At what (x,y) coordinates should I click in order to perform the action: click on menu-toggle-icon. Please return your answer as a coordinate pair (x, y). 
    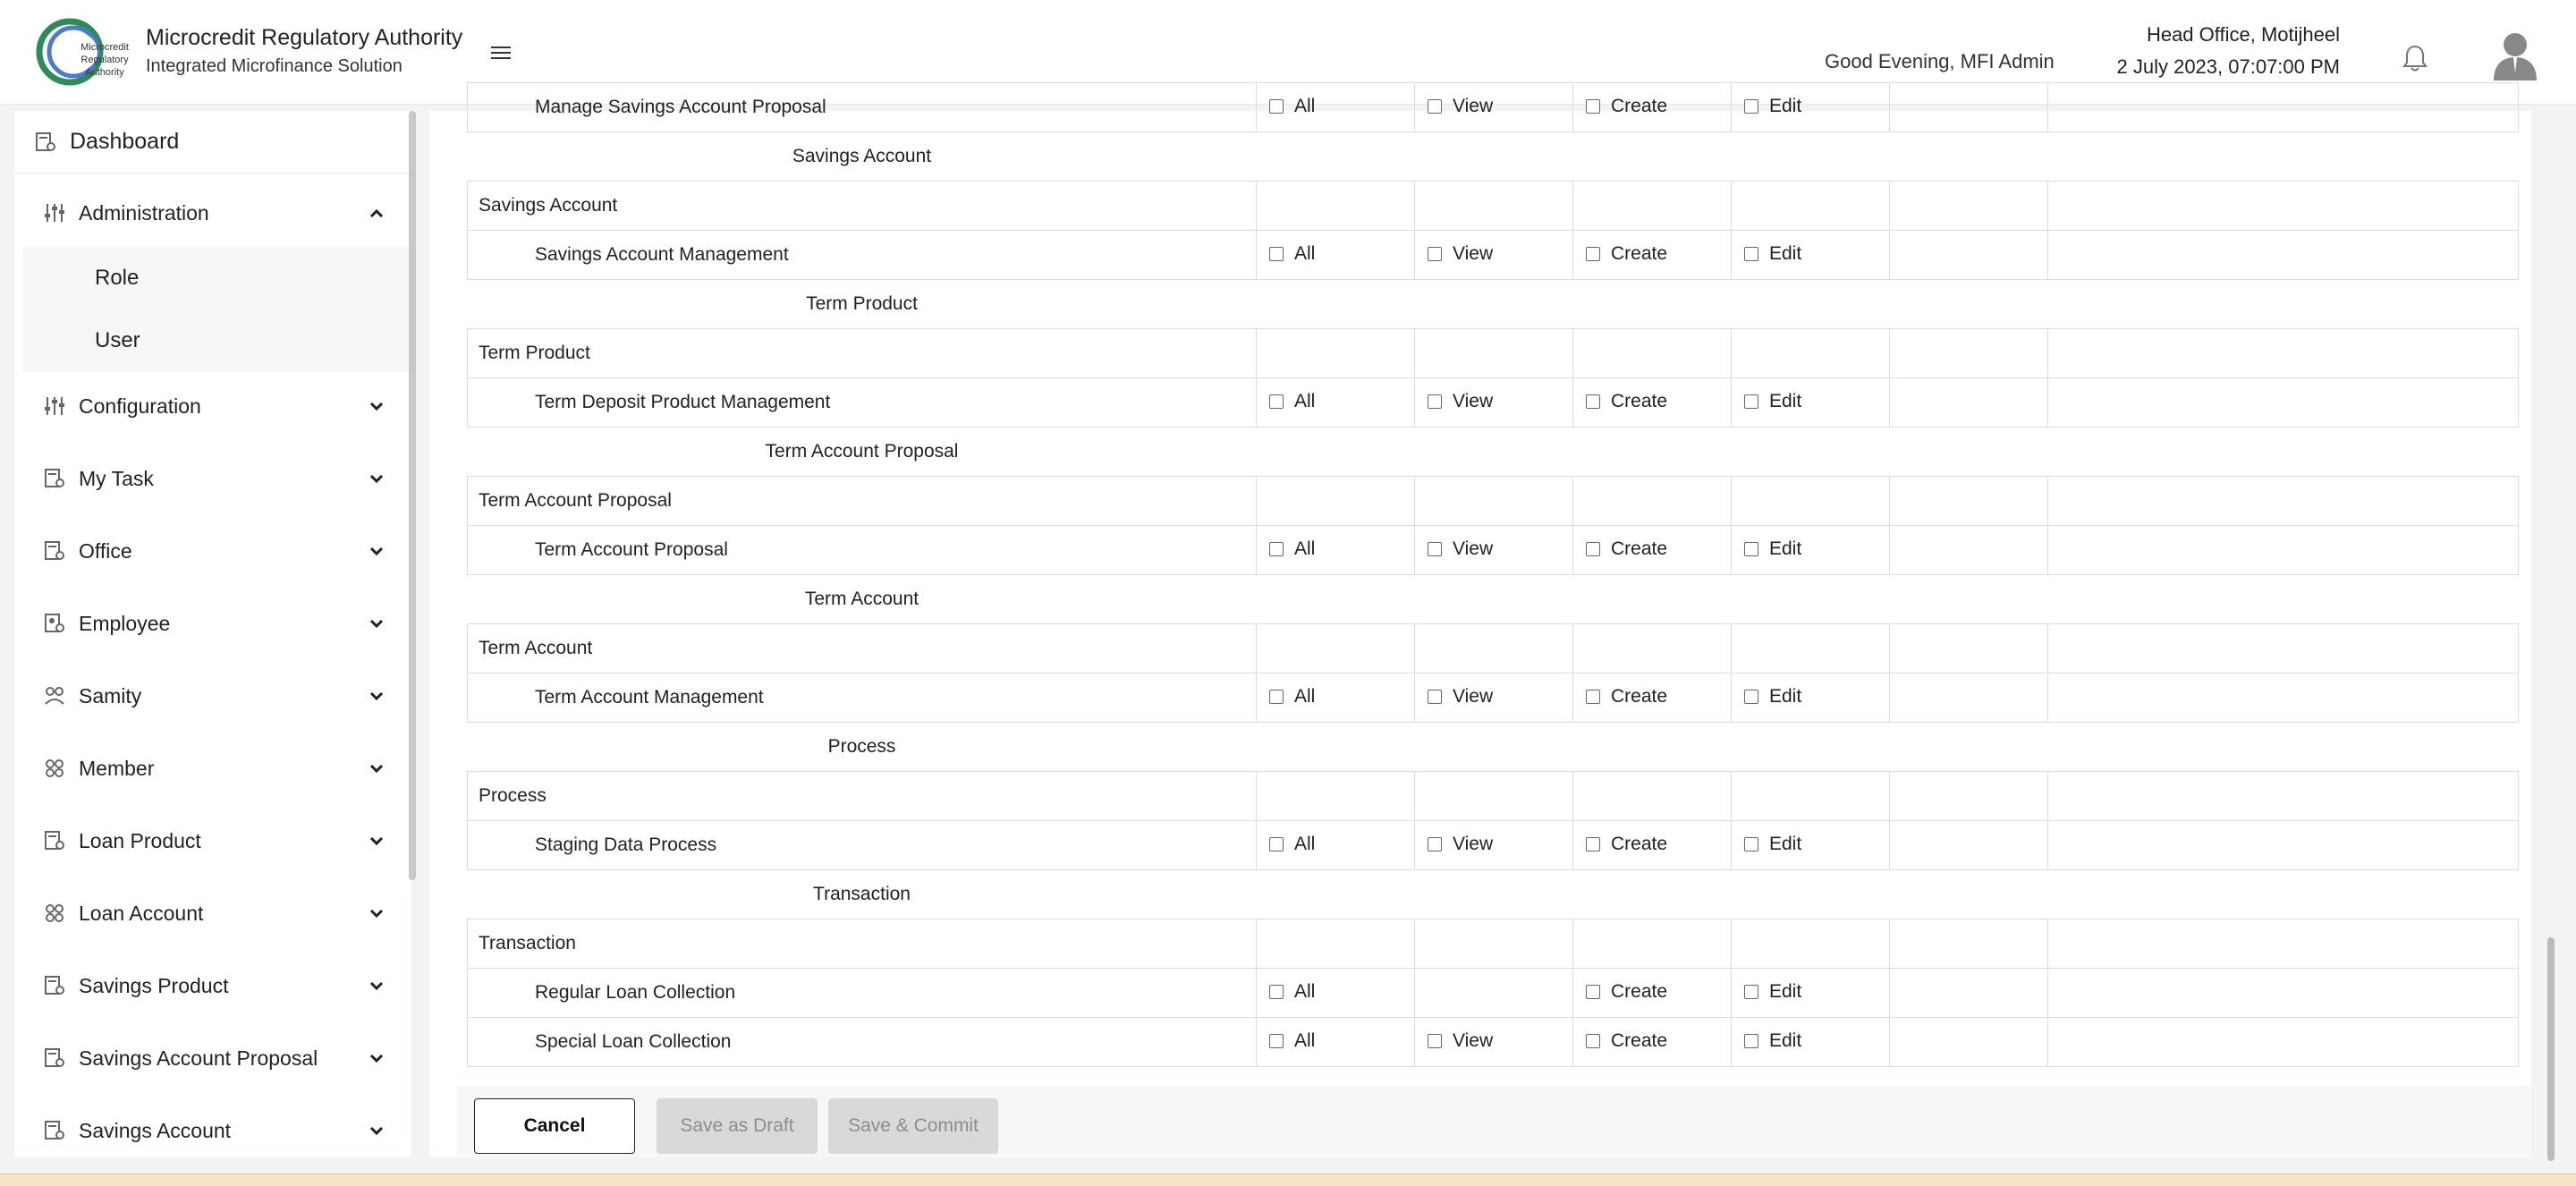
    Looking at the image, I should click on (501, 54).